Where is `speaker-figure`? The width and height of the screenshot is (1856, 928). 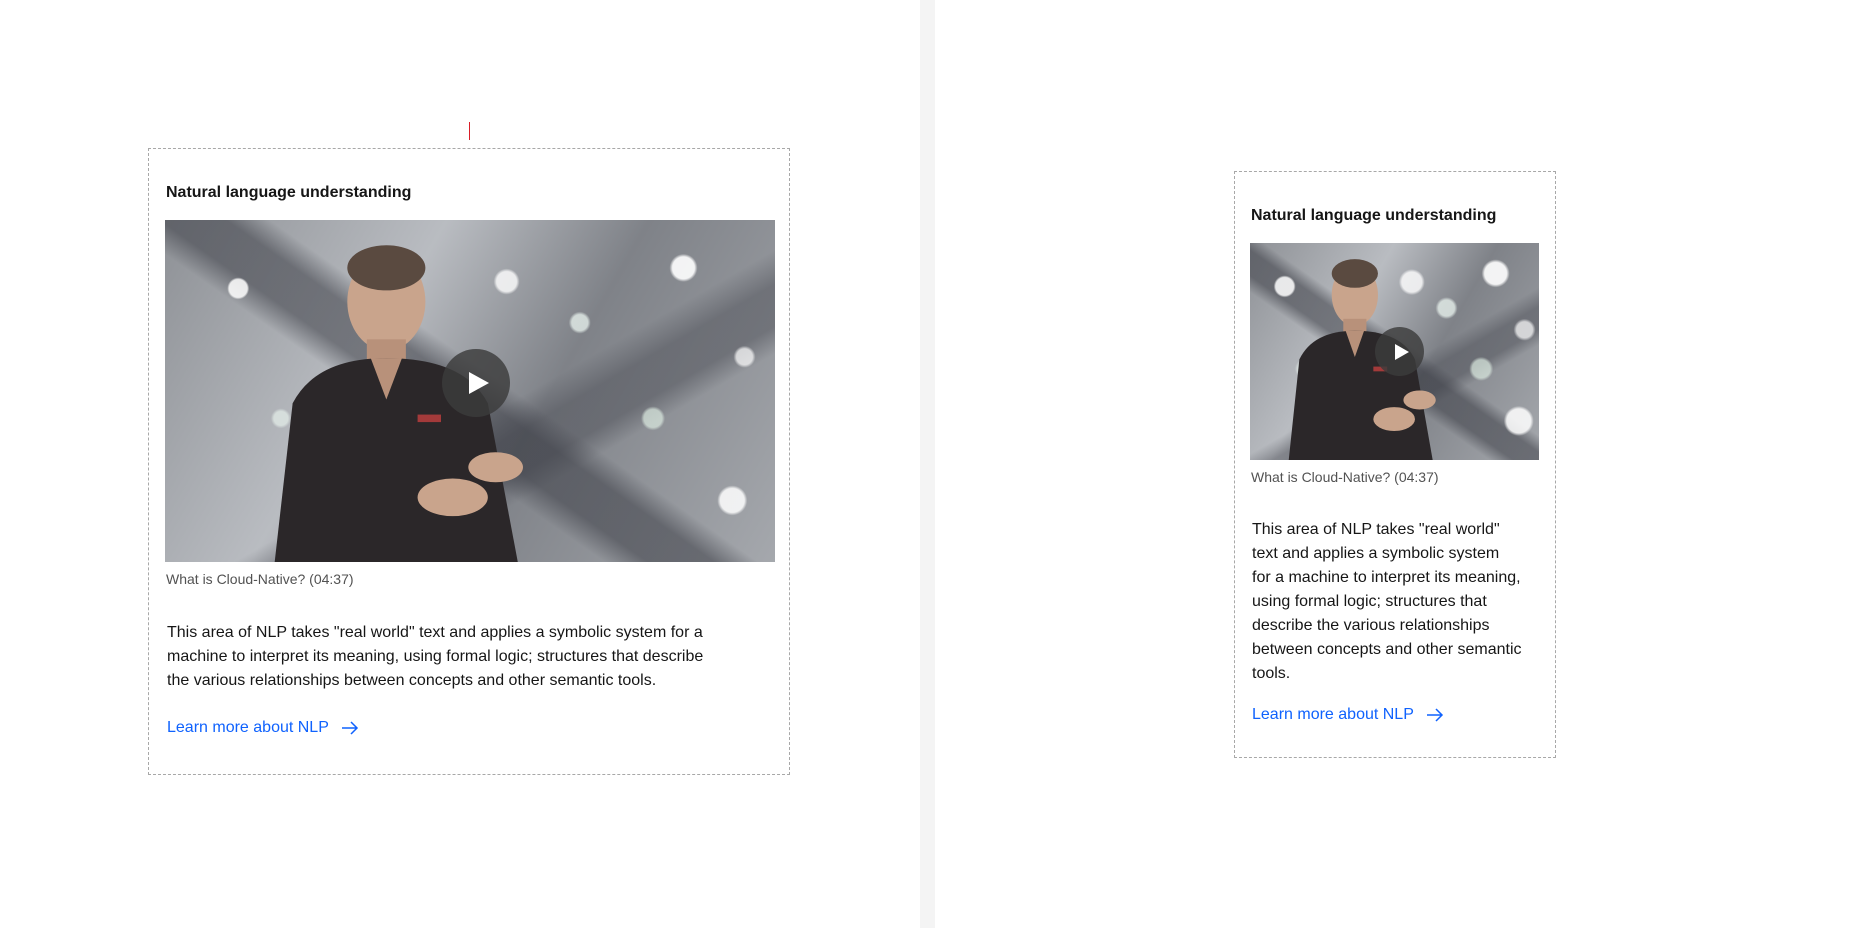 speaker-figure is located at coordinates (433, 398).